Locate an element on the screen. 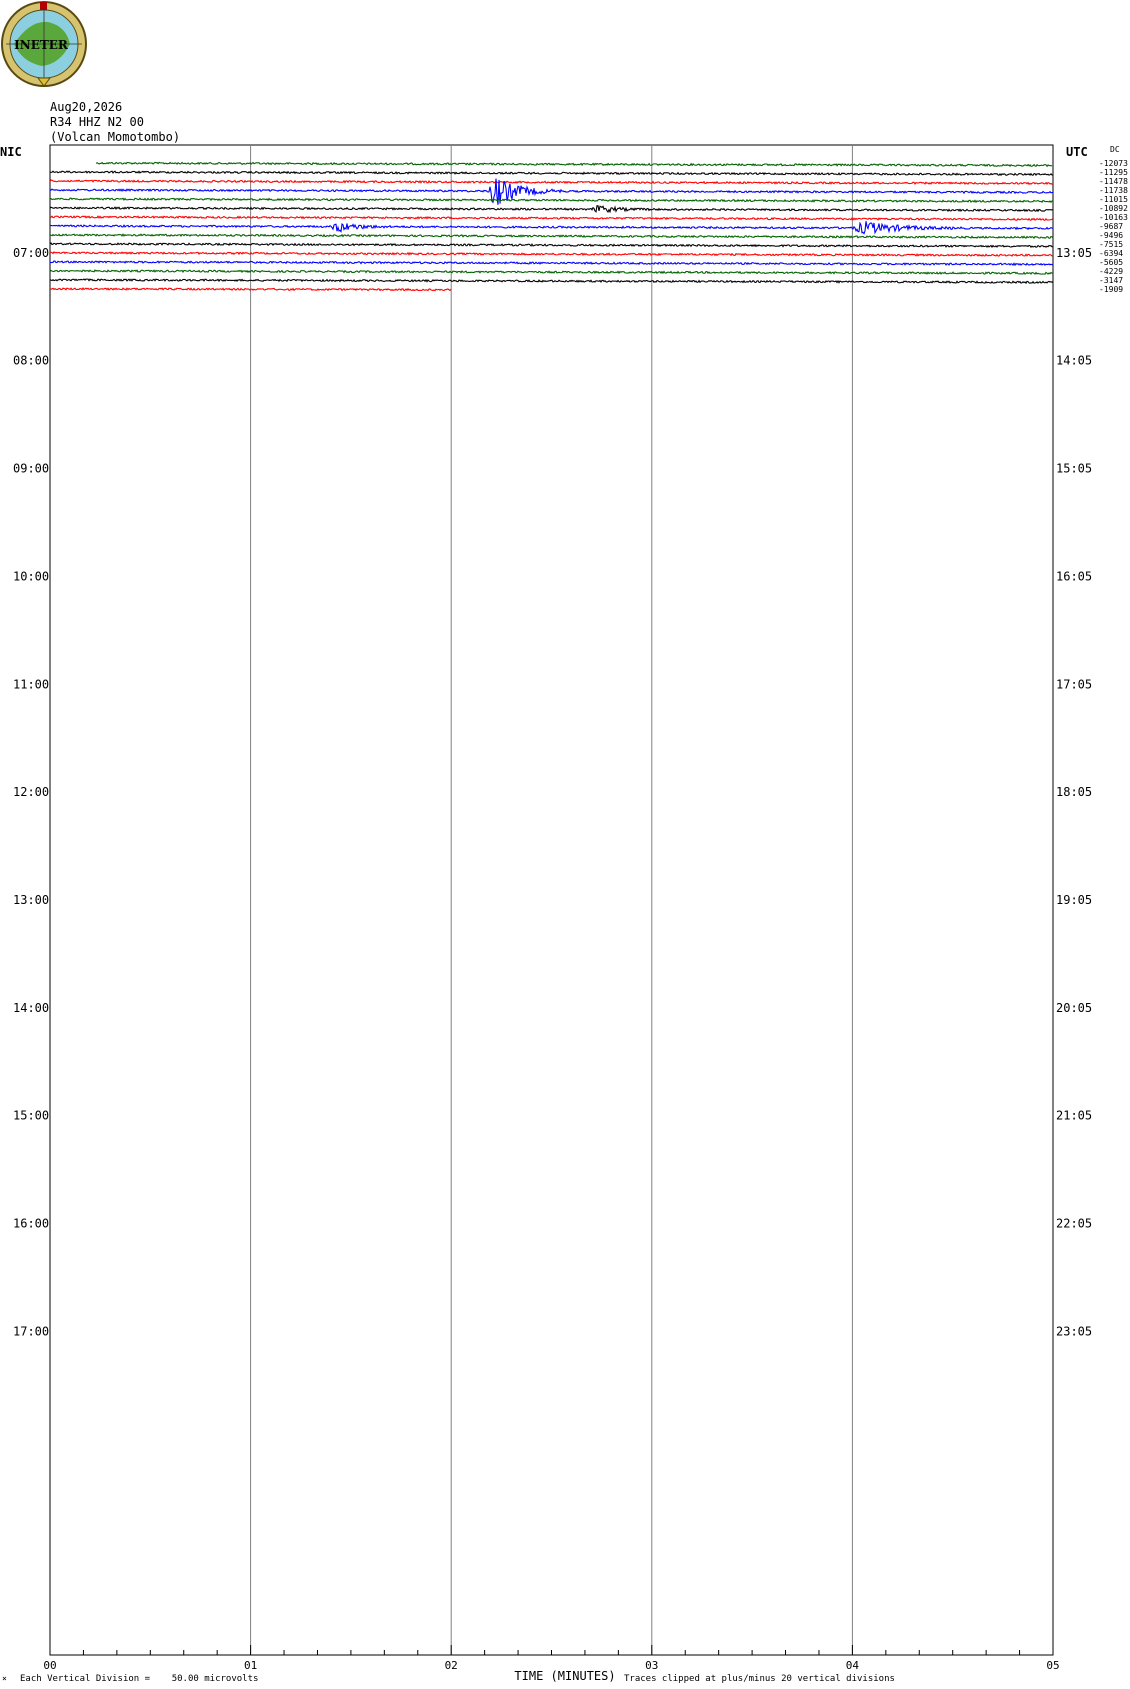 The width and height of the screenshot is (1130, 1689). dc-offset-label: -11015 is located at coordinates (1113, 199).